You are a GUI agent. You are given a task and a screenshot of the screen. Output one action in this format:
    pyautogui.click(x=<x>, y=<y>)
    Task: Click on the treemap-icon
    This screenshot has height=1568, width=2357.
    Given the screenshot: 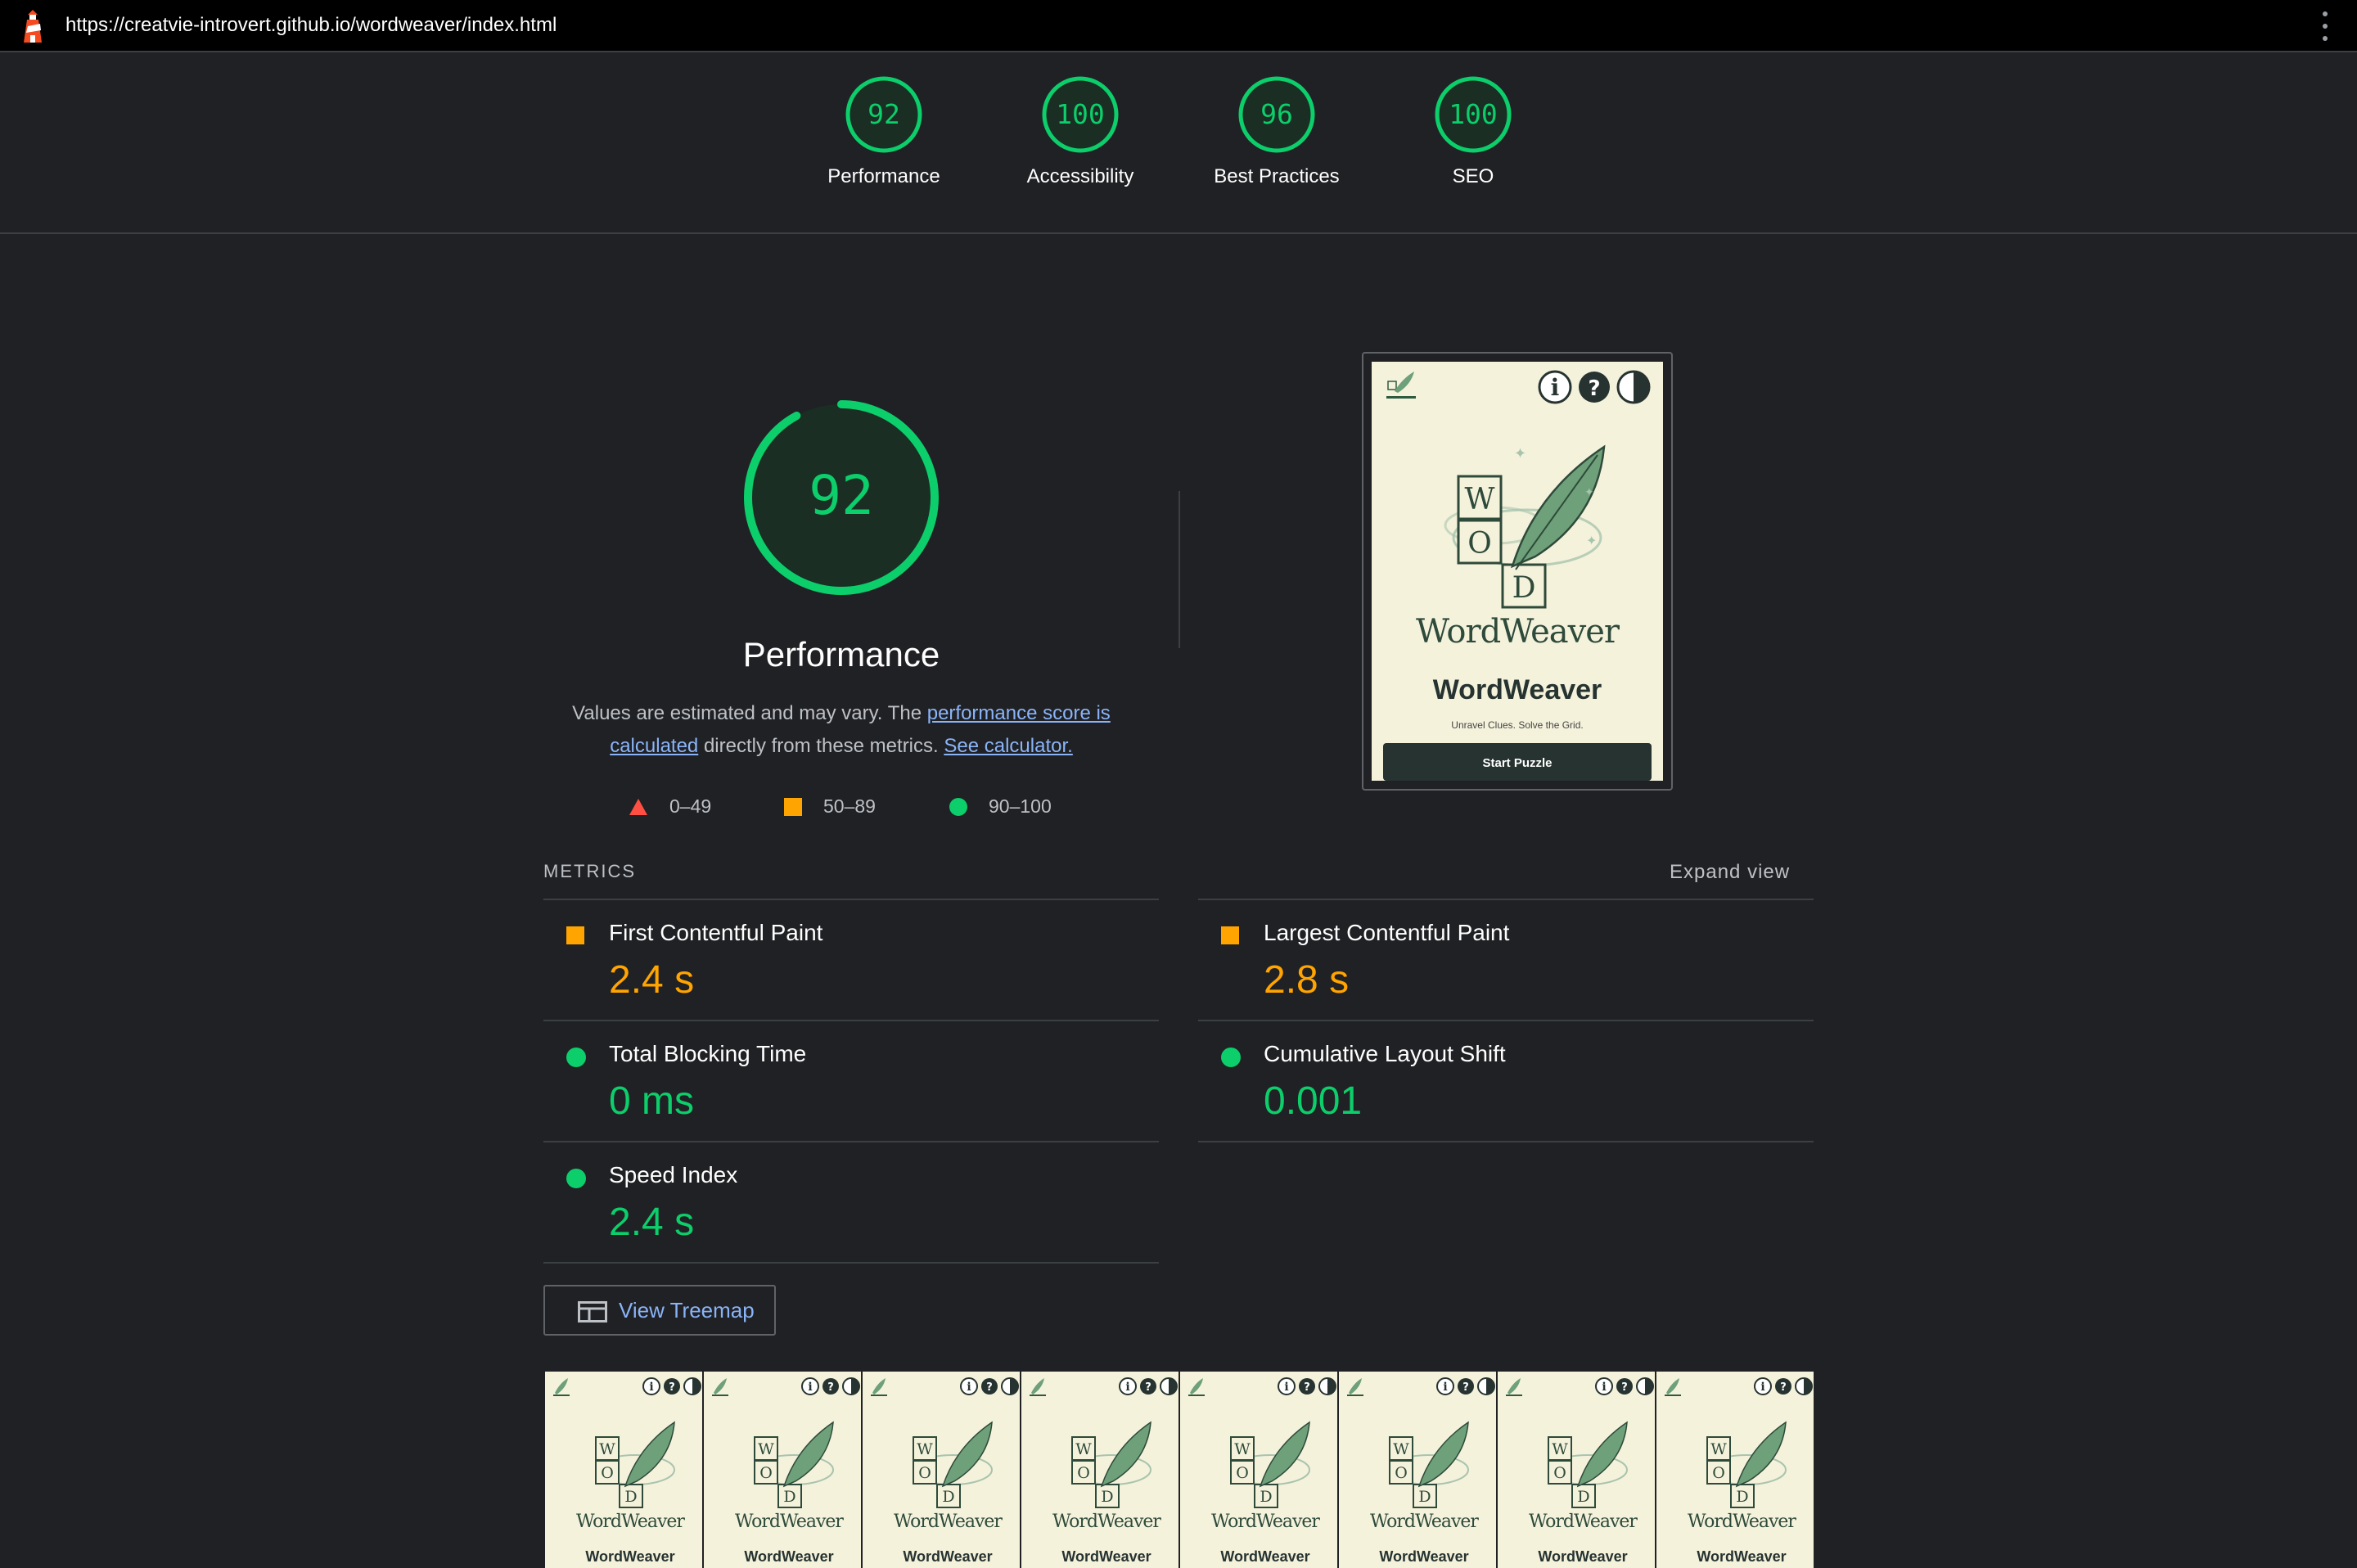 What is the action you would take?
    pyautogui.click(x=592, y=1311)
    